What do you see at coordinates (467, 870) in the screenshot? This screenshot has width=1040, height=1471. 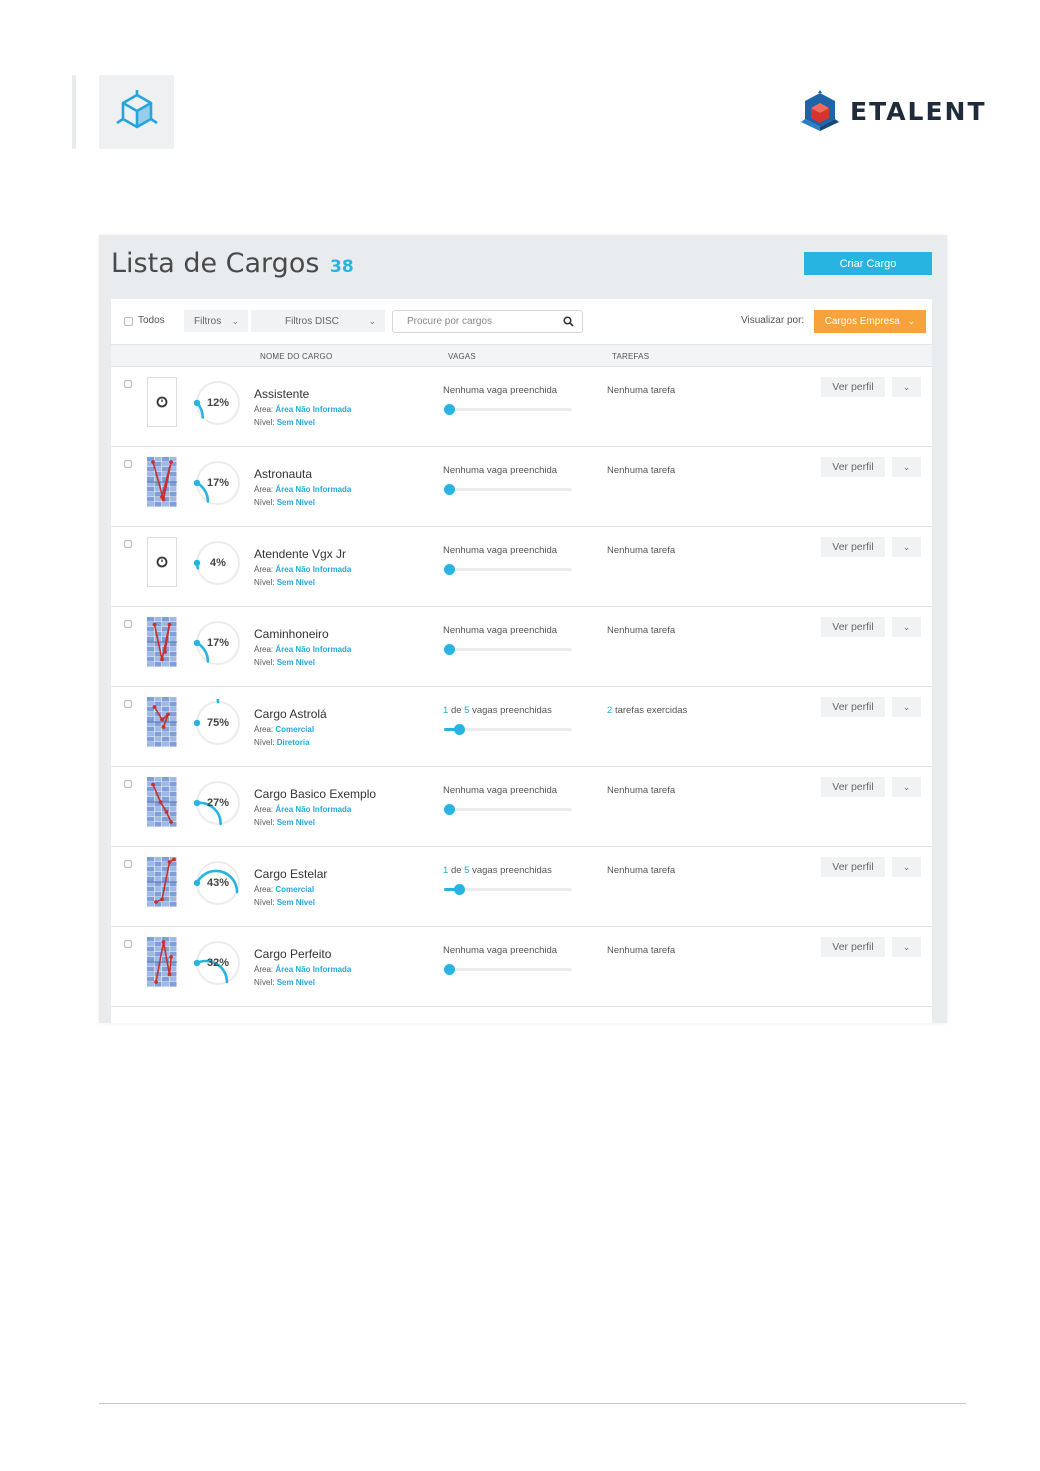 I see `vagas-total: 5` at bounding box center [467, 870].